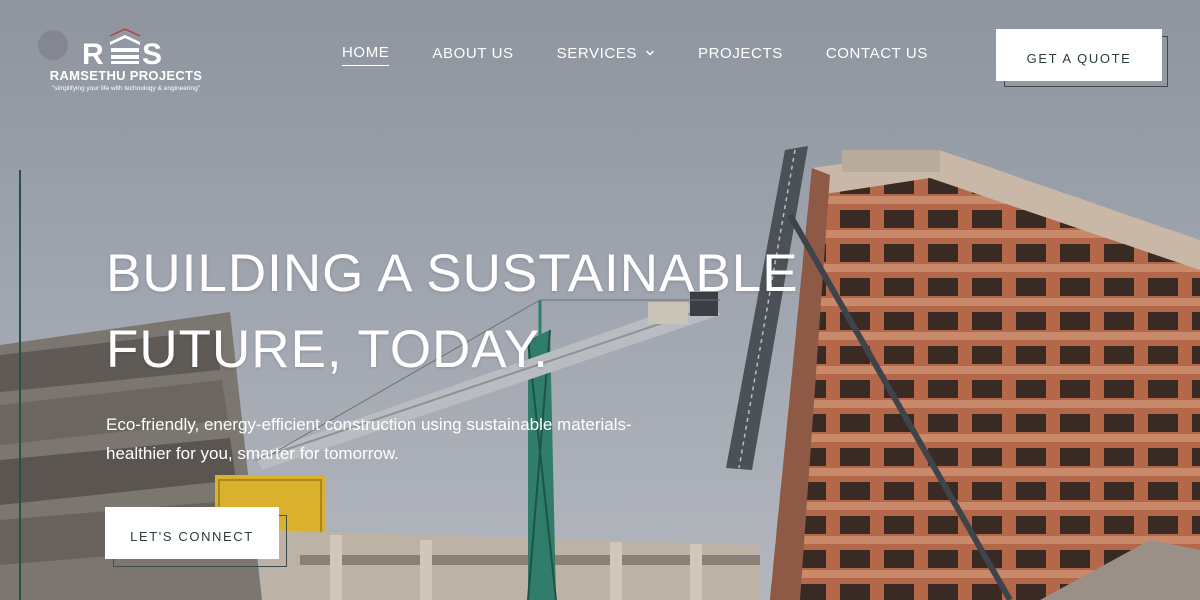 The width and height of the screenshot is (1200, 600). What do you see at coordinates (192, 533) in the screenshot?
I see `lets-connect-button: LET'S CONNECT` at bounding box center [192, 533].